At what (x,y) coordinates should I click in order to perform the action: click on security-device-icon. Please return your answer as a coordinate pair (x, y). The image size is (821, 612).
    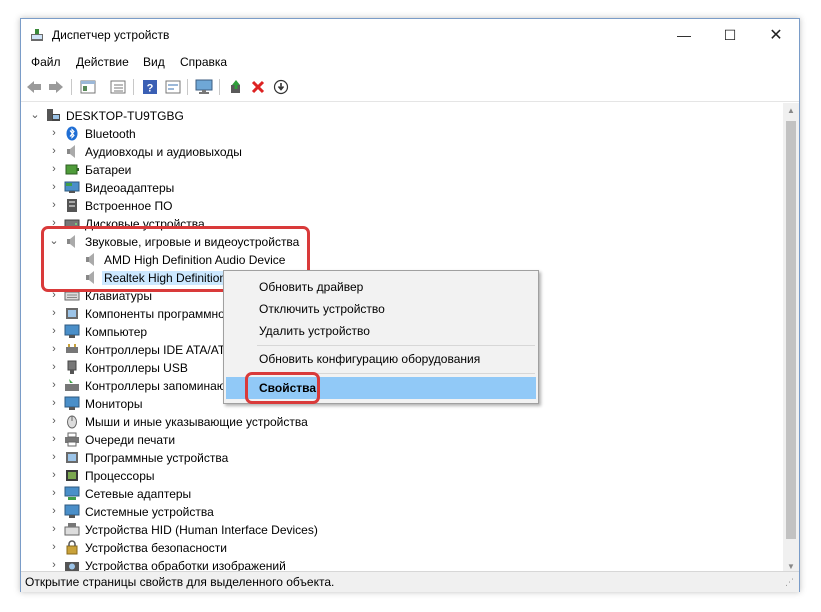
    Looking at the image, I should click on (72, 547).